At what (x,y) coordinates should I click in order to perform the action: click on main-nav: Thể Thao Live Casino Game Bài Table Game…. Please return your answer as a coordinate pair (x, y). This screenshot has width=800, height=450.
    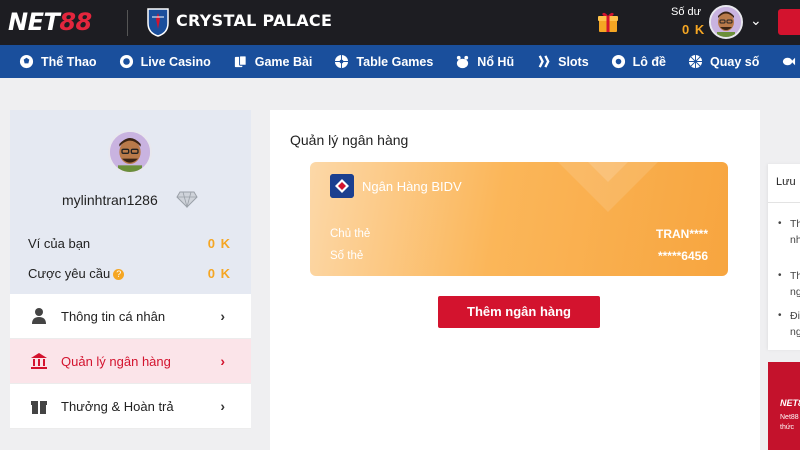
    Looking at the image, I should click on (400, 61).